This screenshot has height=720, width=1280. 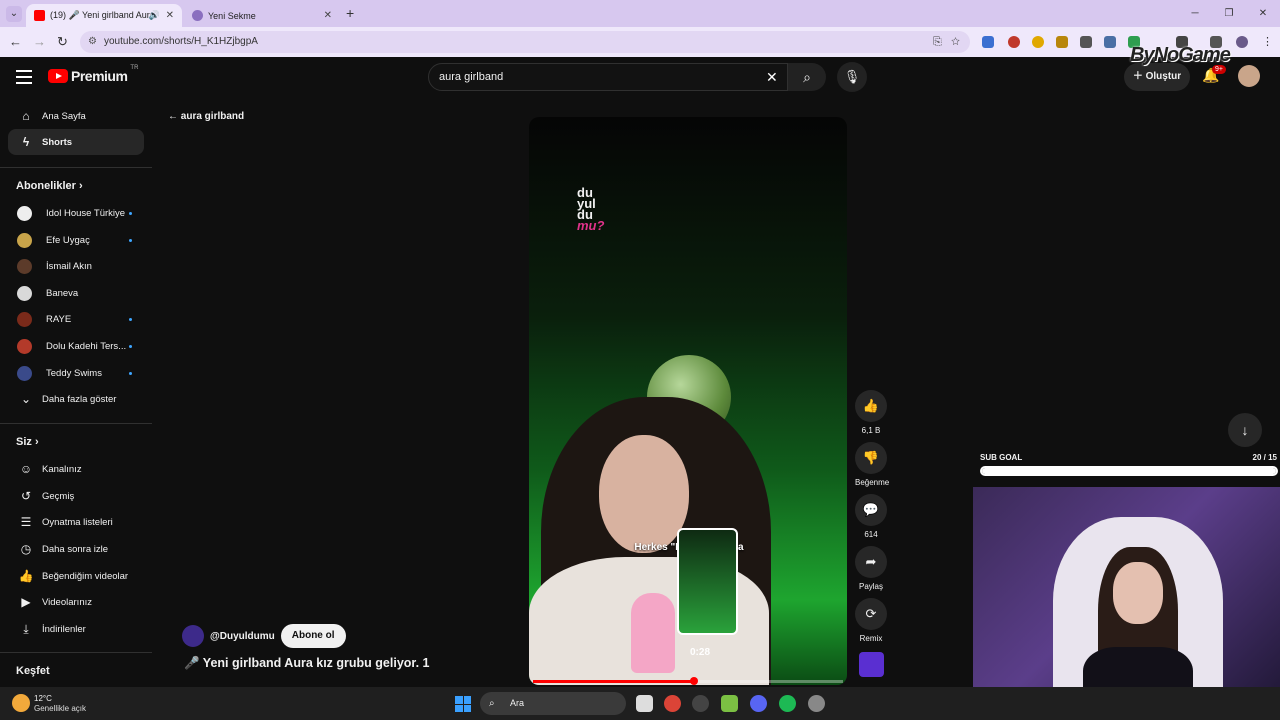 I want to click on task-view-icon, so click(x=644, y=703).